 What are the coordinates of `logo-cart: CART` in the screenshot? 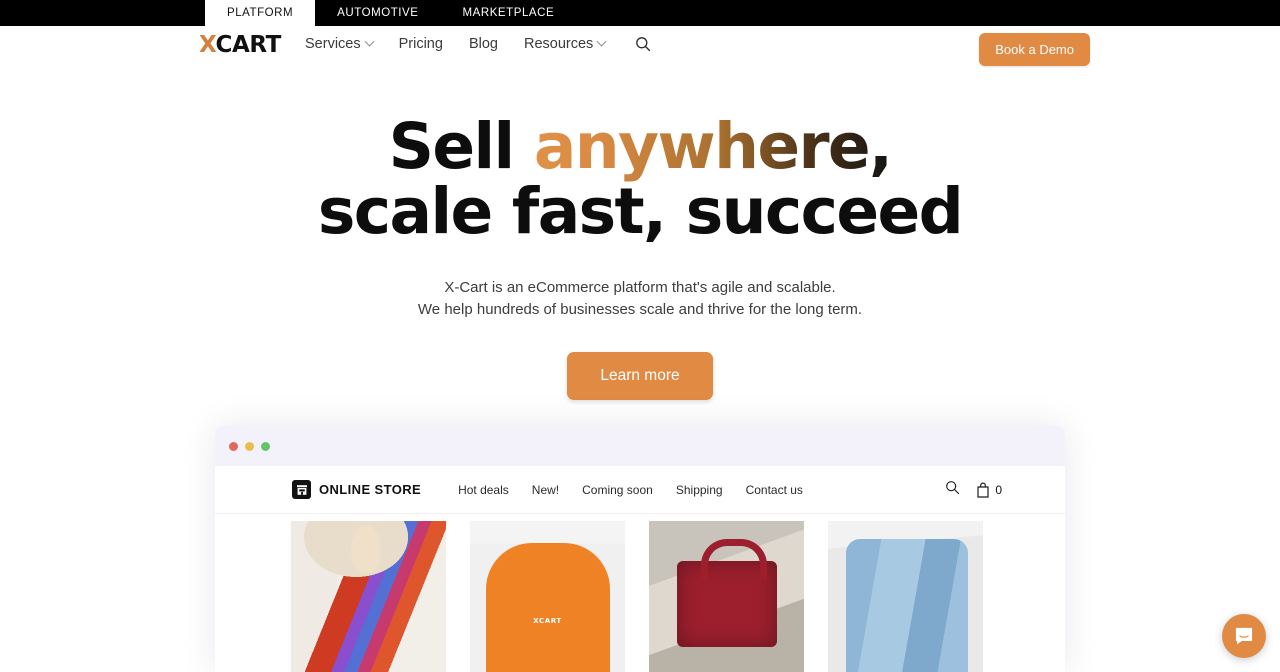 It's located at (248, 45).